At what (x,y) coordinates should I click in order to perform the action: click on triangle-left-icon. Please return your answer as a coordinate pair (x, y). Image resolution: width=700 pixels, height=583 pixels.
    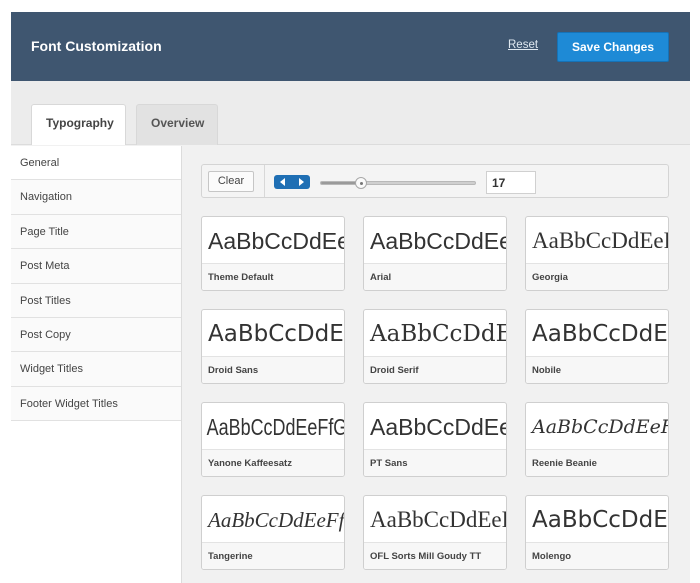
    Looking at the image, I should click on (282, 182).